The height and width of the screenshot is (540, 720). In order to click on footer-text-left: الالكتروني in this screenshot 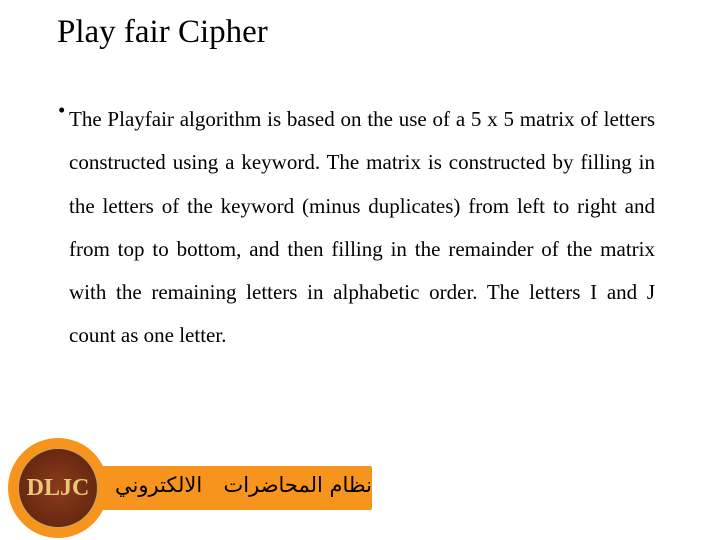, I will do `click(159, 485)`.